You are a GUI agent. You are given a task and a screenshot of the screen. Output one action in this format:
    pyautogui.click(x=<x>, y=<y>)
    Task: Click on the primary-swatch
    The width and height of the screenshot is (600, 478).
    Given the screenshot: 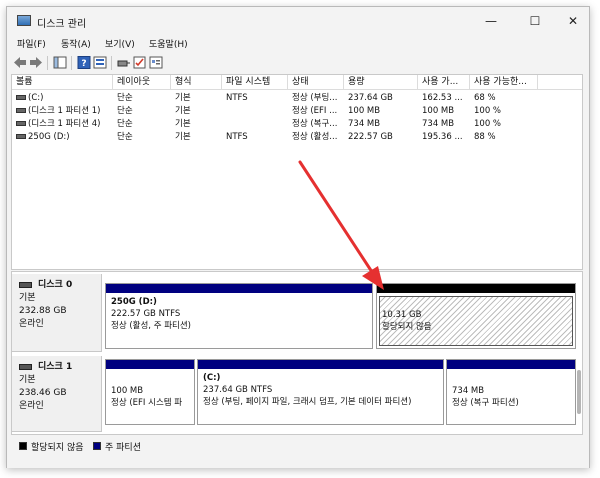 What is the action you would take?
    pyautogui.click(x=97, y=446)
    